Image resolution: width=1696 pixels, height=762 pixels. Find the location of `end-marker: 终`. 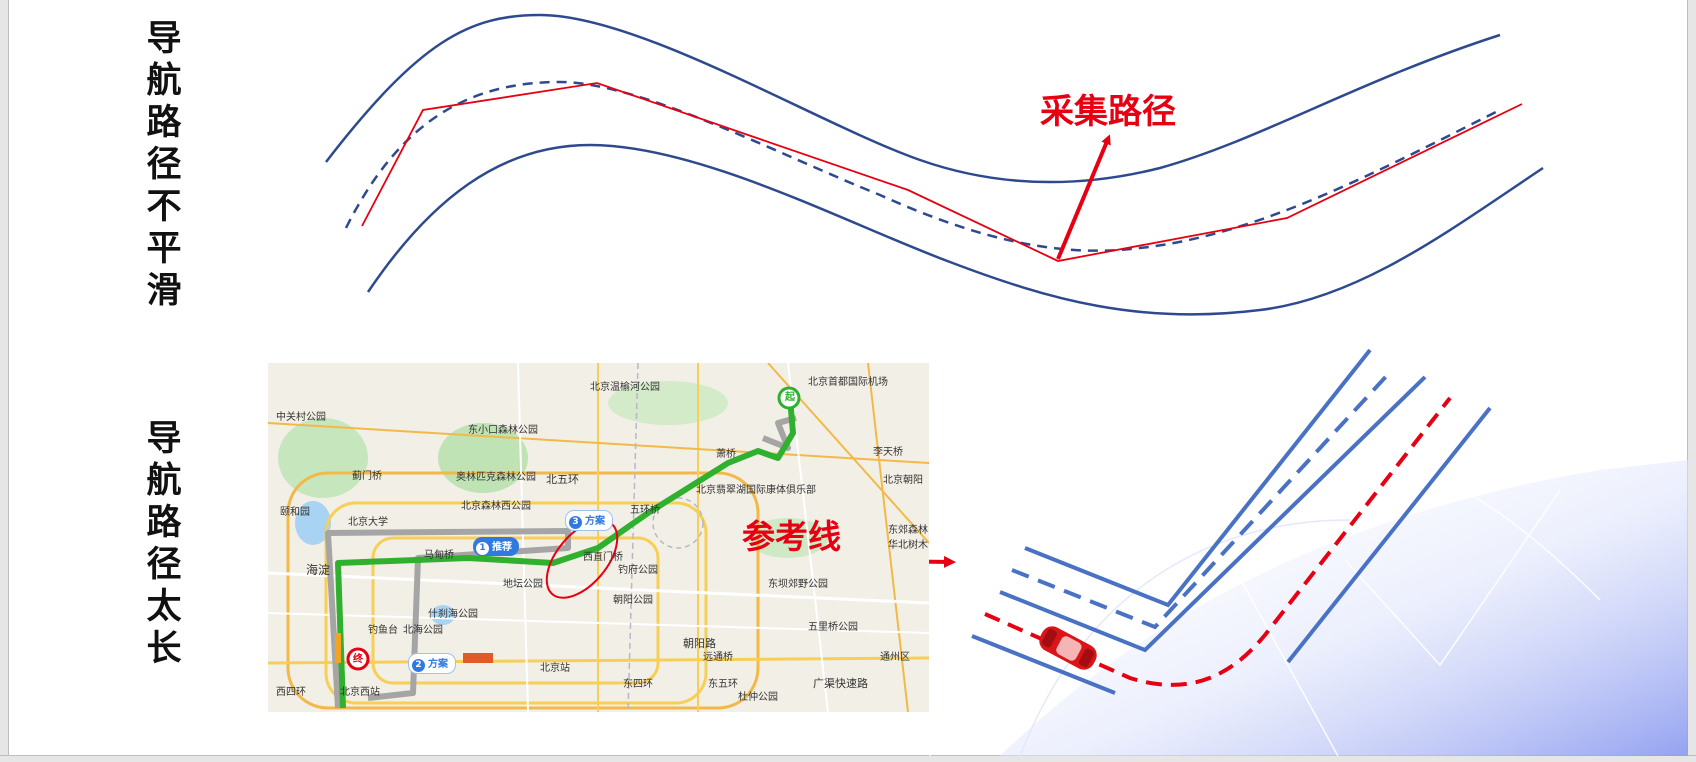

end-marker: 终 is located at coordinates (358, 659).